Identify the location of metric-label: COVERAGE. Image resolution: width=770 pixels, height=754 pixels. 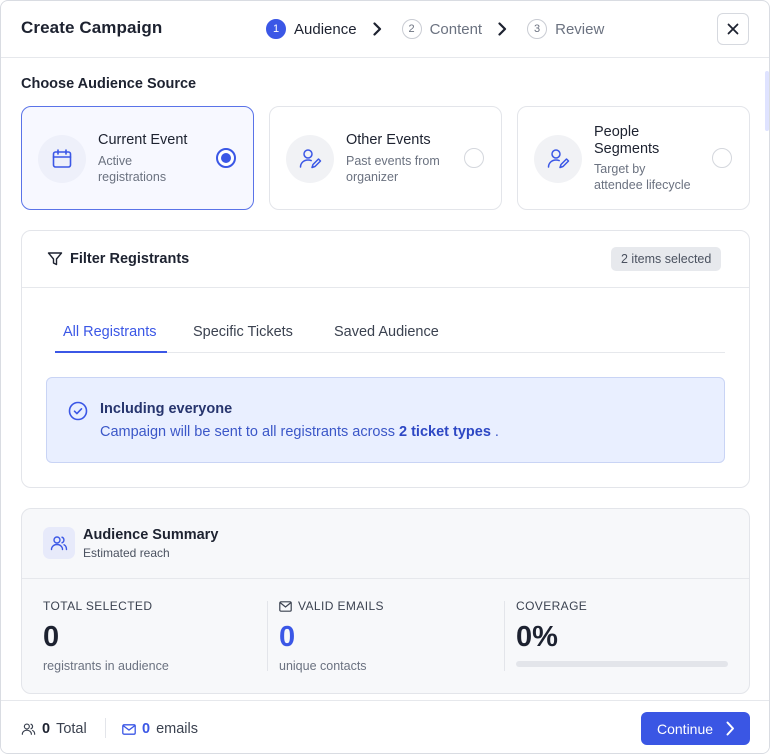
(552, 606).